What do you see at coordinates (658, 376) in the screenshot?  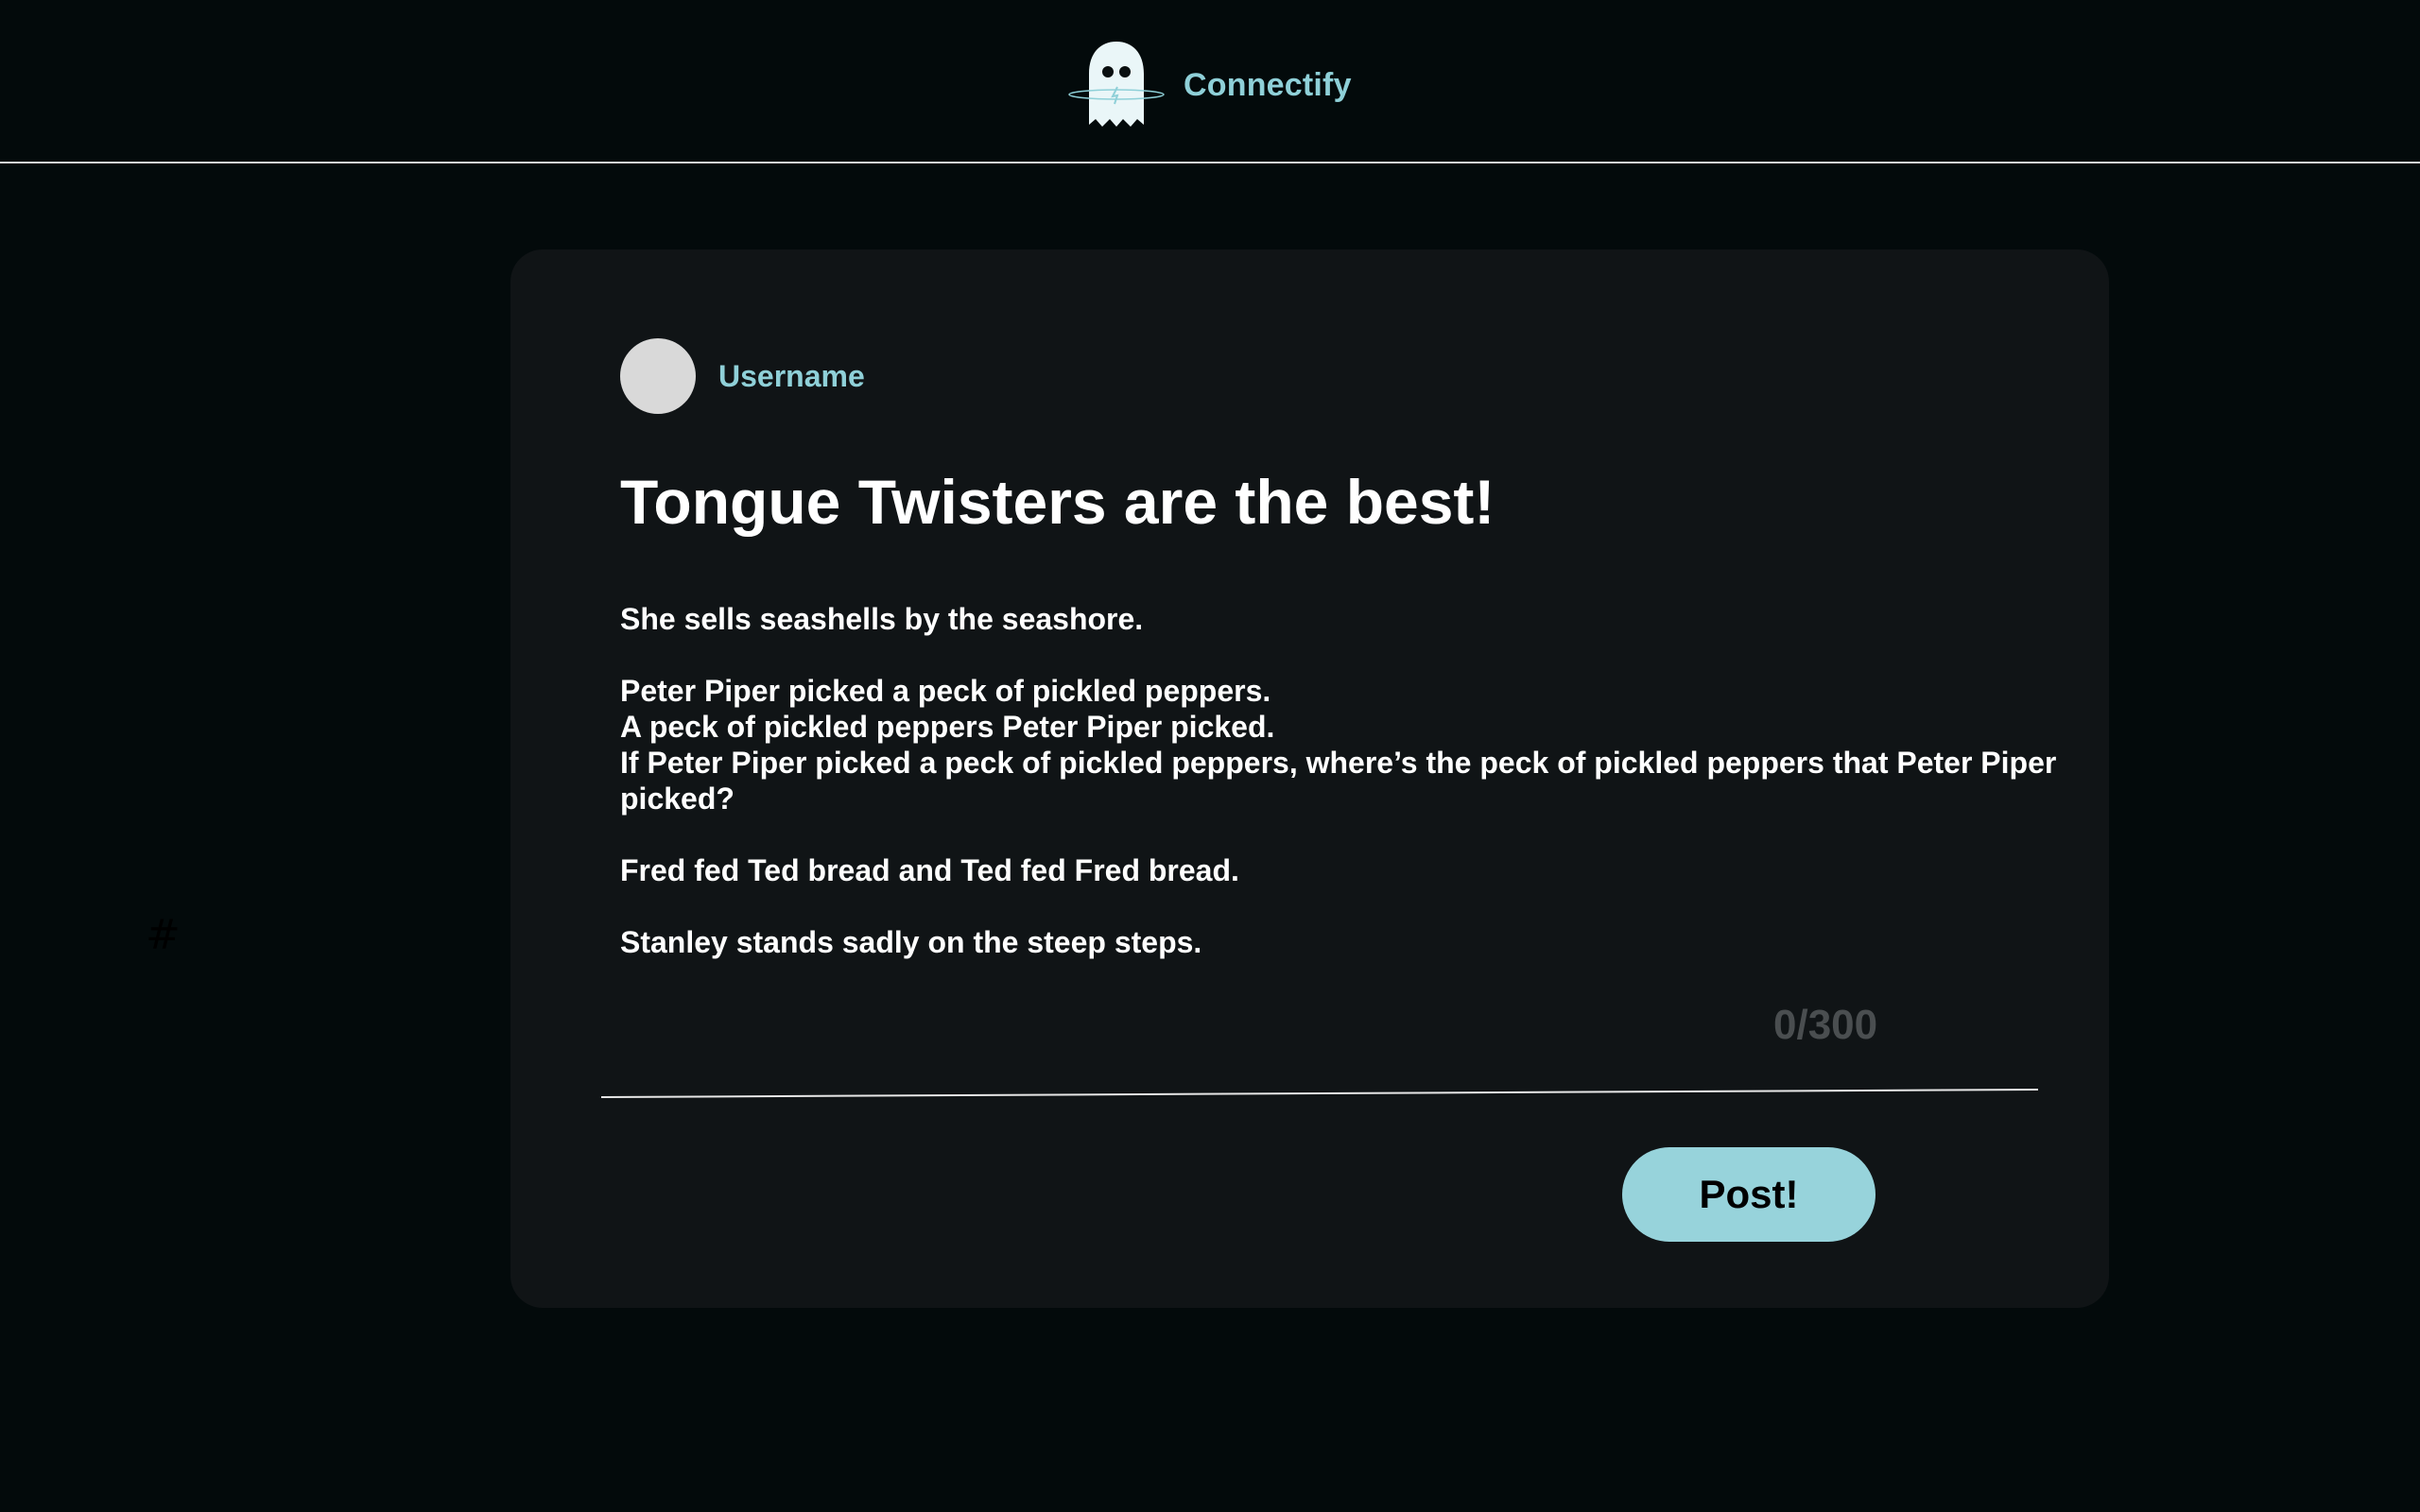 I see `avatar` at bounding box center [658, 376].